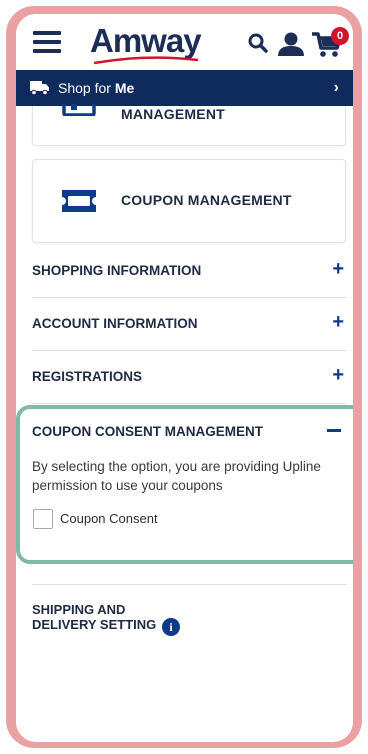  What do you see at coordinates (86, 88) in the screenshot?
I see `shop-for-prefix: Shop for` at bounding box center [86, 88].